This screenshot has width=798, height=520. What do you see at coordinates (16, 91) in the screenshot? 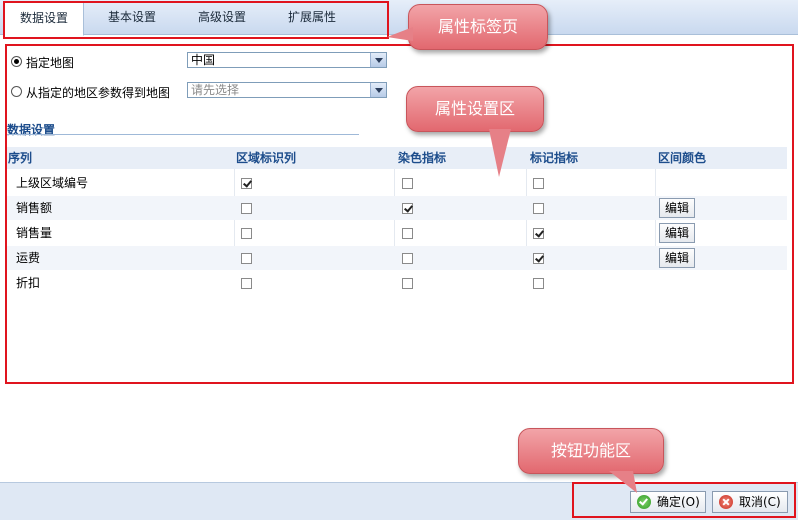
I see `from-param-radio` at bounding box center [16, 91].